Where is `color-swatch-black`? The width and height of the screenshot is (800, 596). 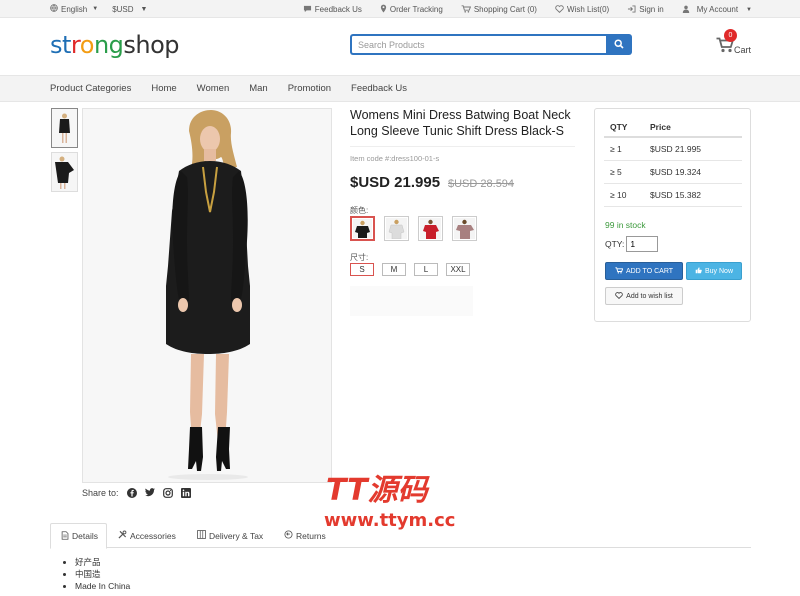
color-swatch-black is located at coordinates (362, 228).